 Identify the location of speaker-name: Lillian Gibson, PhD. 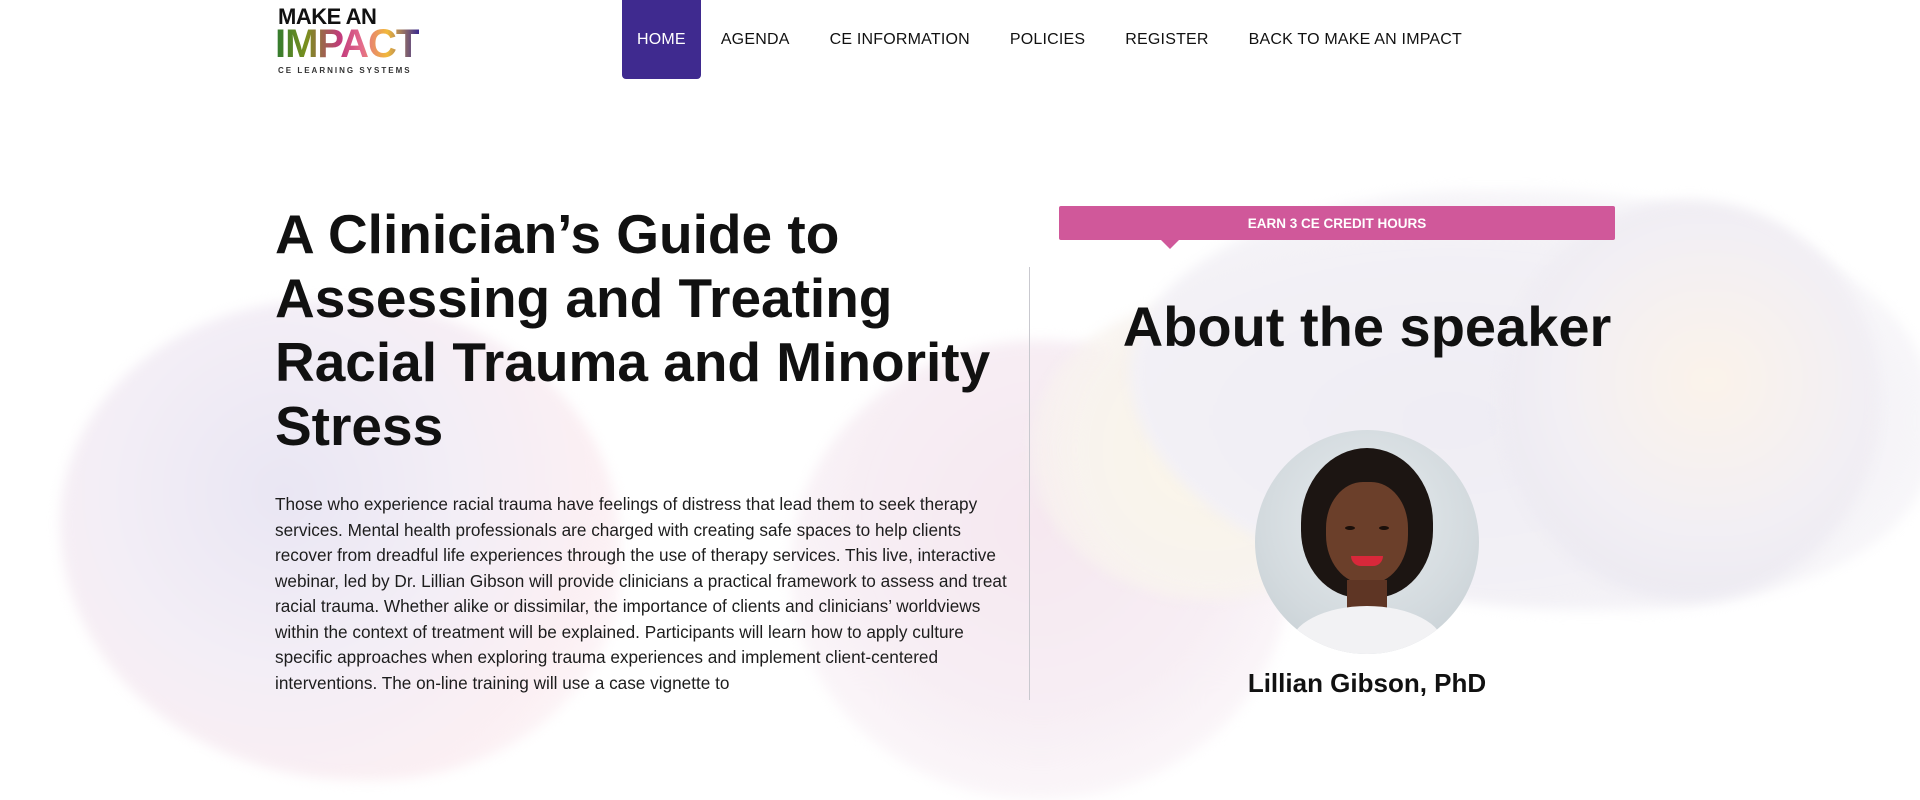
(1367, 683).